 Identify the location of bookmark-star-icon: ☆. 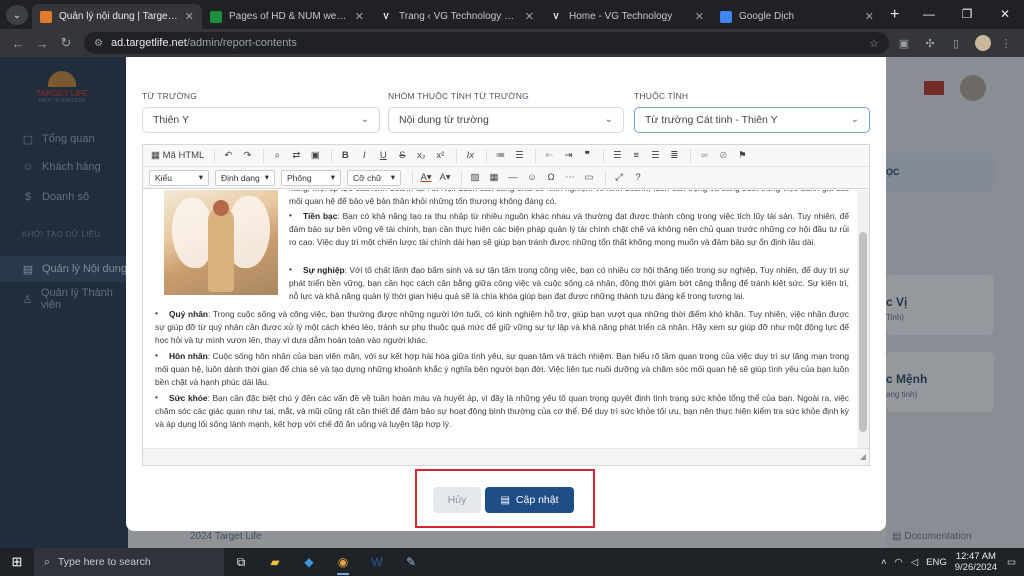
(874, 43).